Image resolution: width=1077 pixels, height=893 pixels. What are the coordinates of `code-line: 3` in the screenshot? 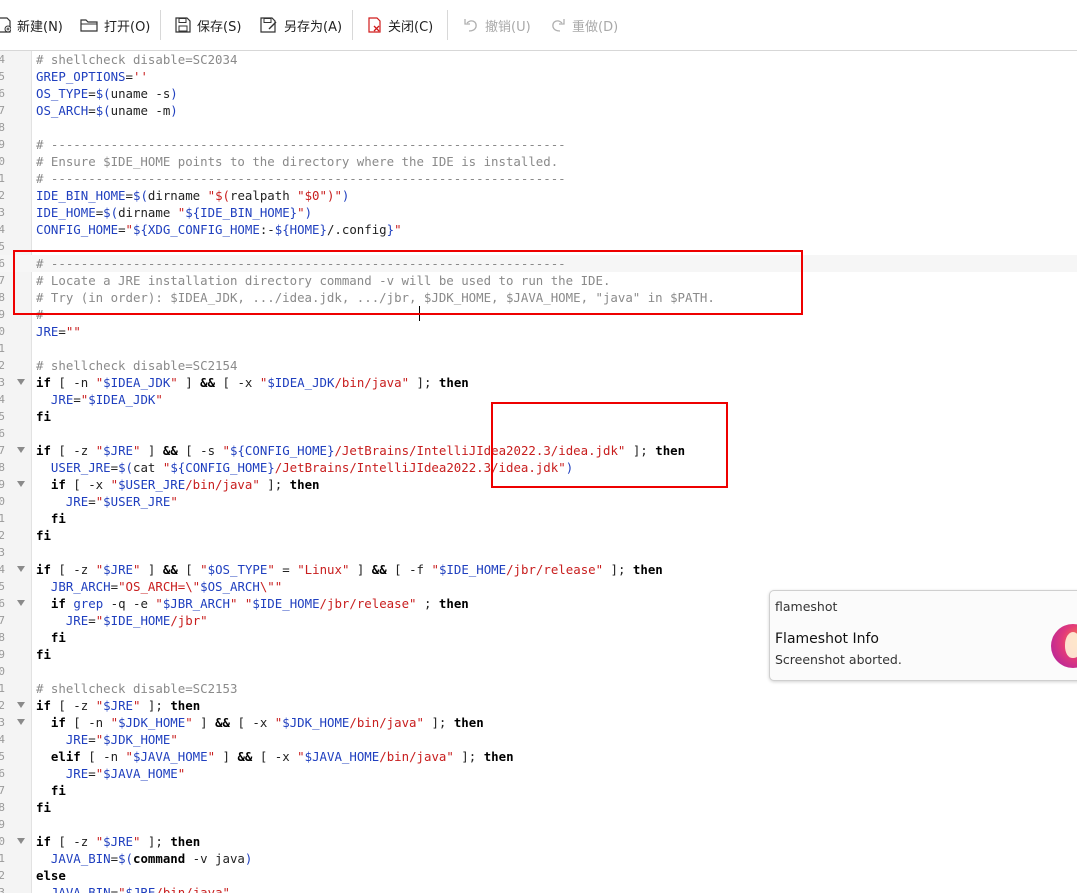 It's located at (538, 552).